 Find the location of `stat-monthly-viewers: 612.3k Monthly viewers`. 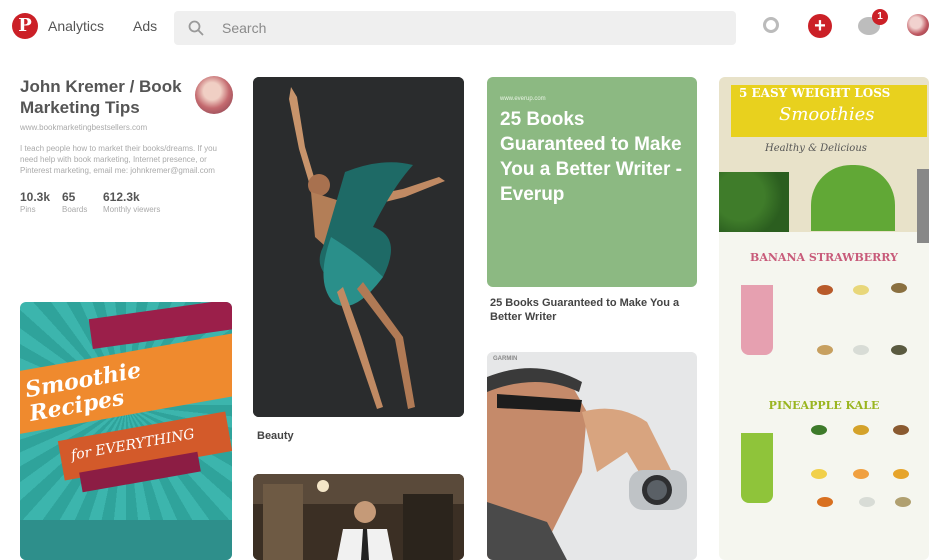

stat-monthly-viewers: 612.3k Monthly viewers is located at coordinates (131, 202).